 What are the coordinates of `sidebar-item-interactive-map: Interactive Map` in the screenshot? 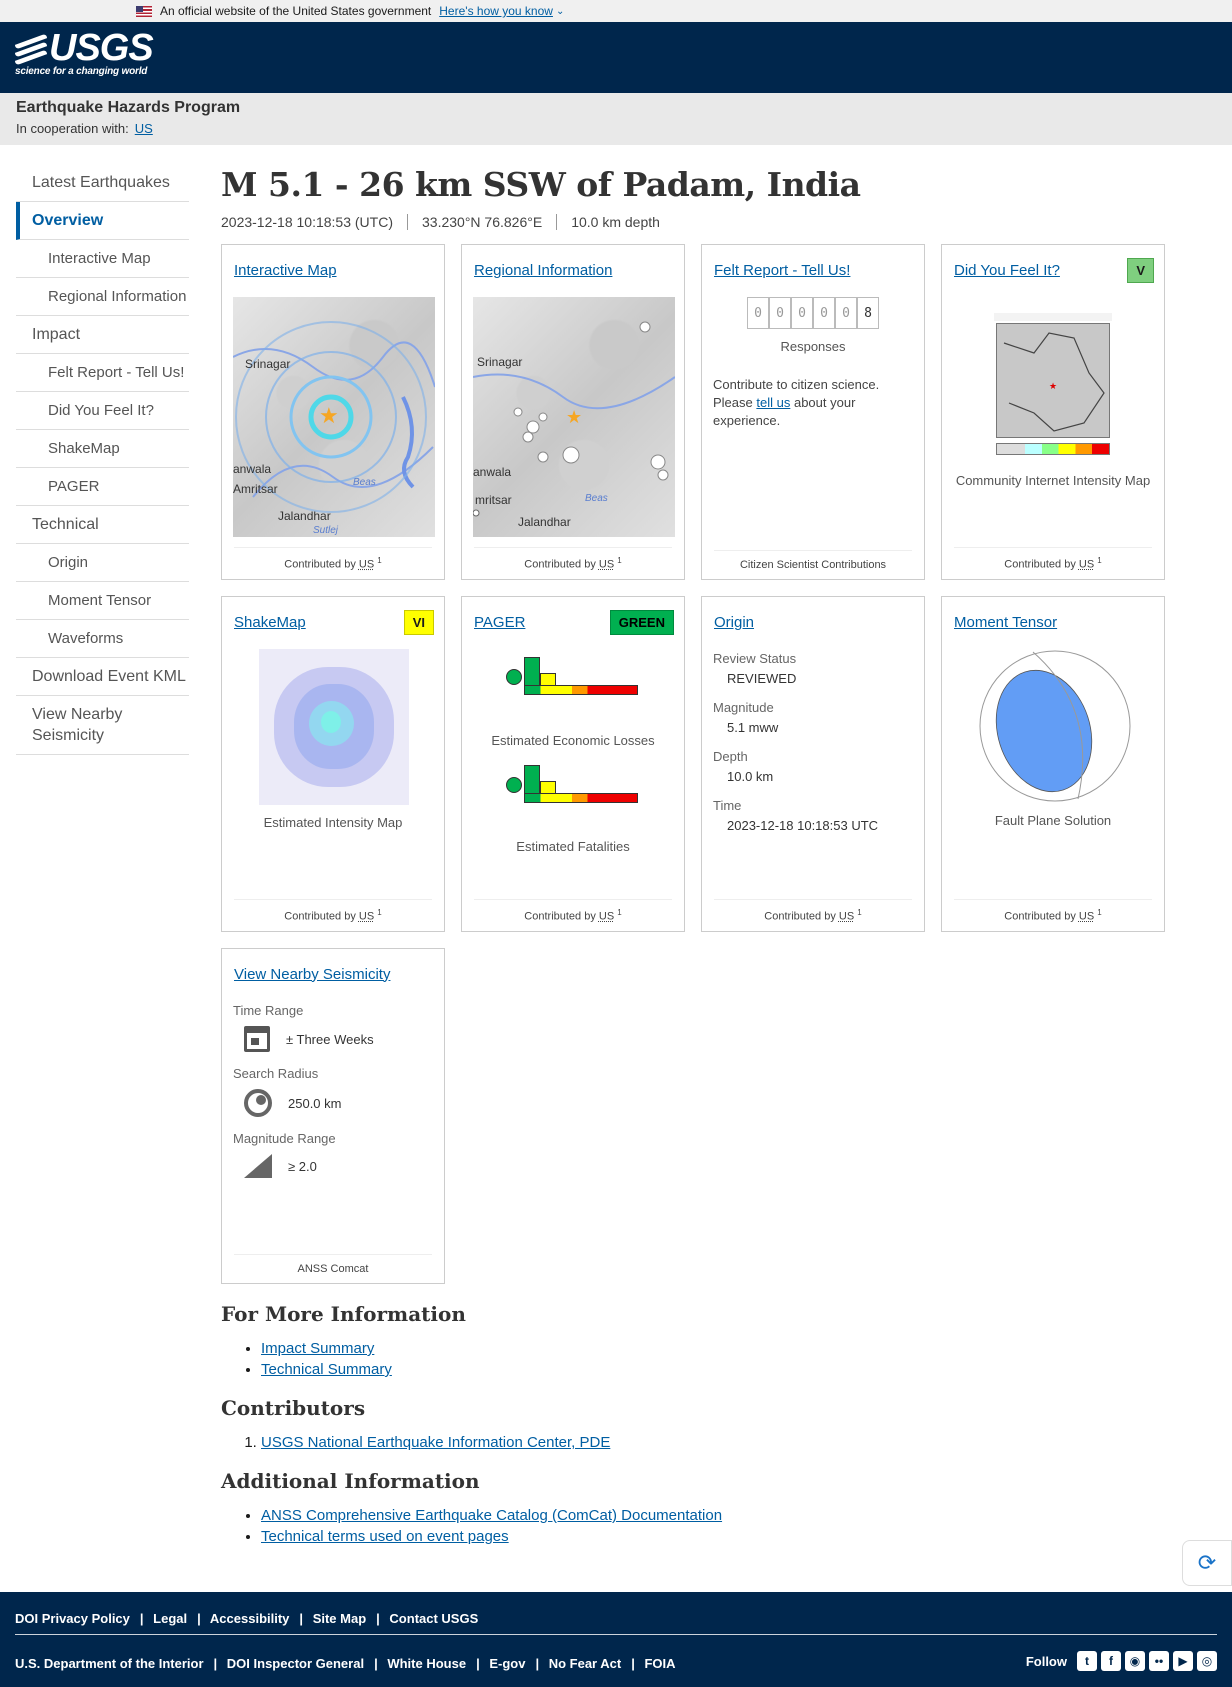 It's located at (102, 259).